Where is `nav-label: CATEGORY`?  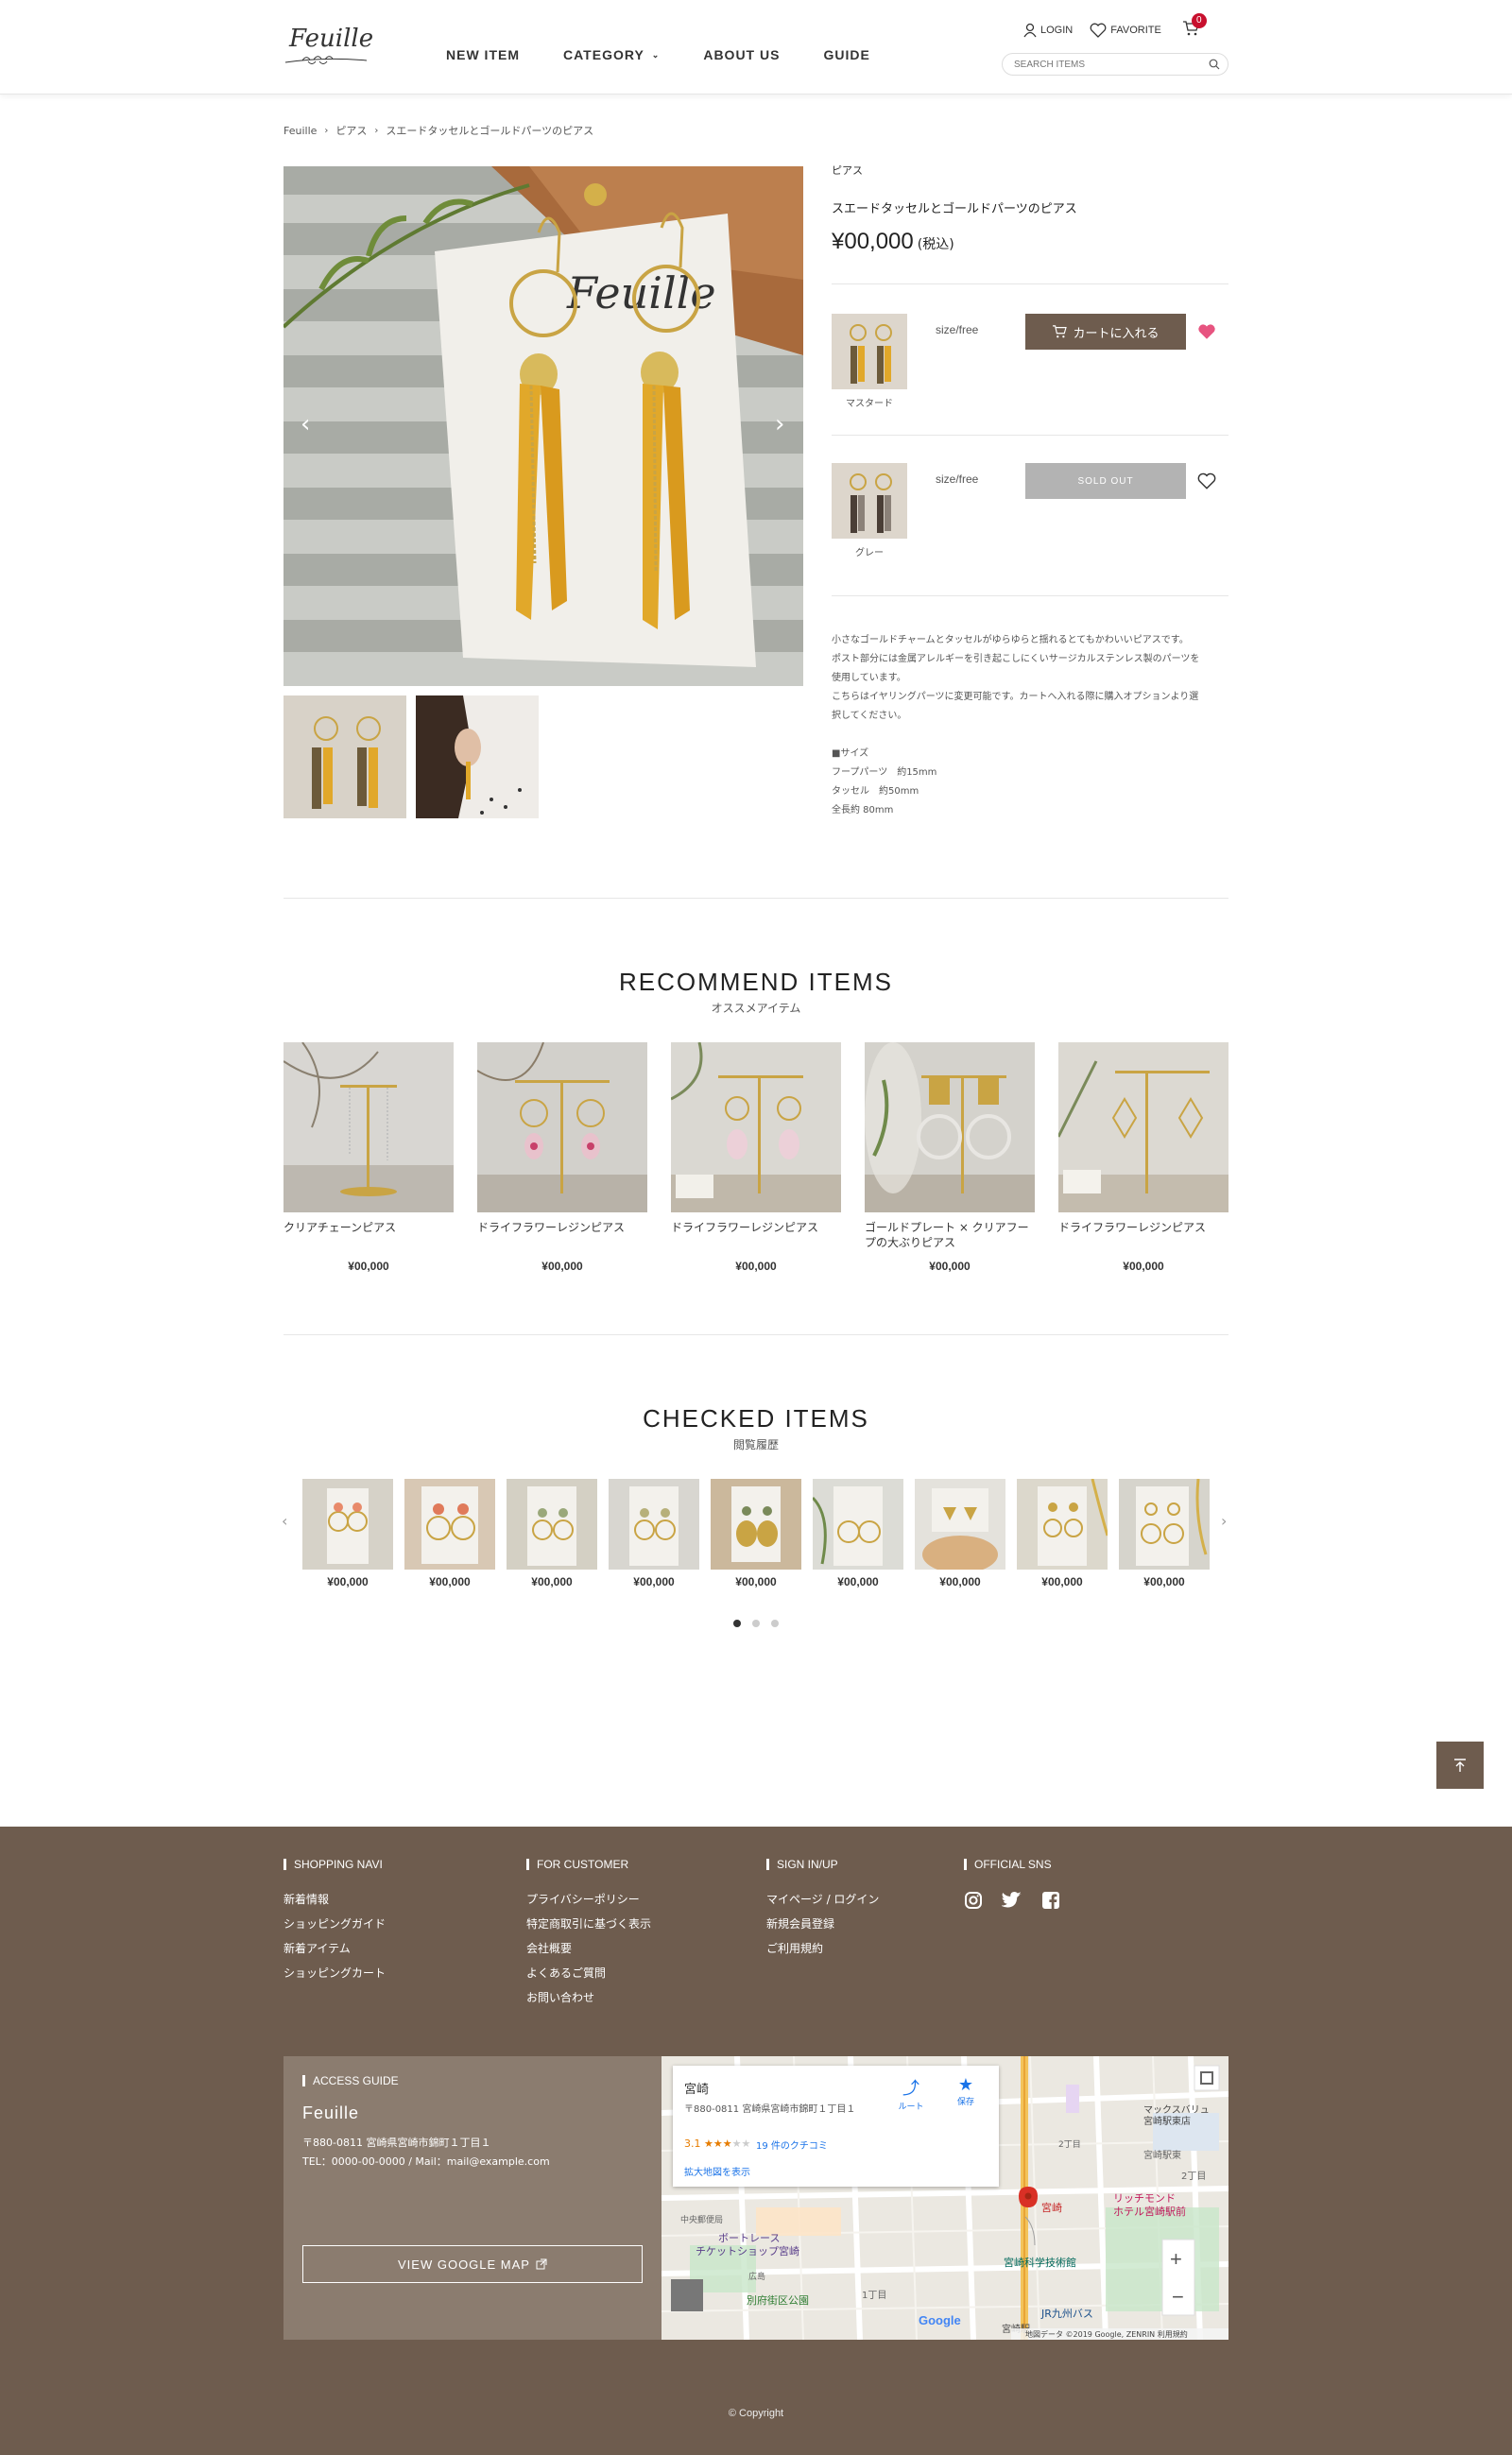
nav-label: CATEGORY is located at coordinates (603, 54).